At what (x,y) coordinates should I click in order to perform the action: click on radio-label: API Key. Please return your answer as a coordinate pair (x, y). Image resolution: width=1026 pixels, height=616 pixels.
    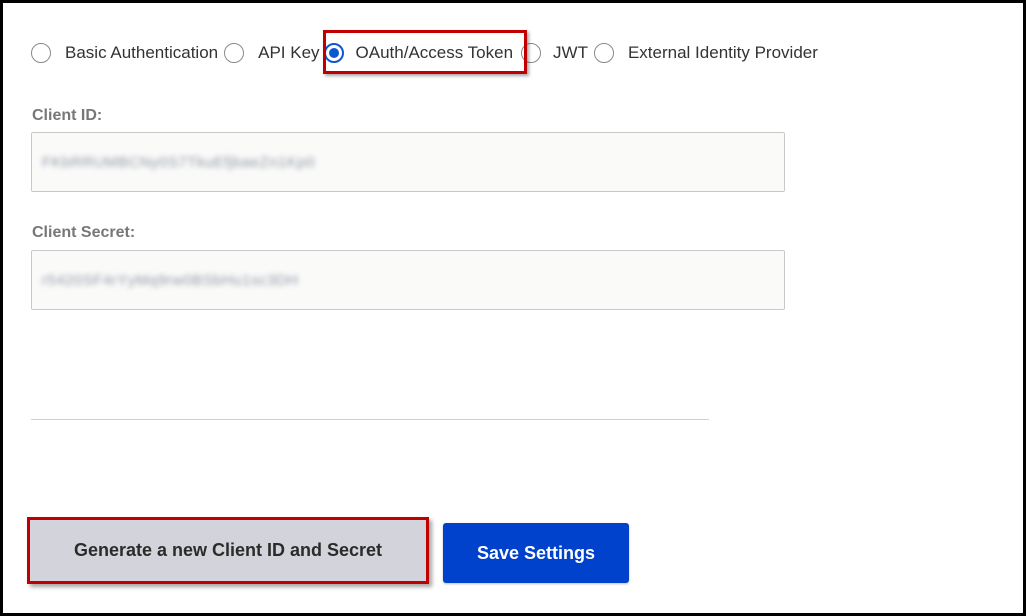
    Looking at the image, I should click on (289, 52).